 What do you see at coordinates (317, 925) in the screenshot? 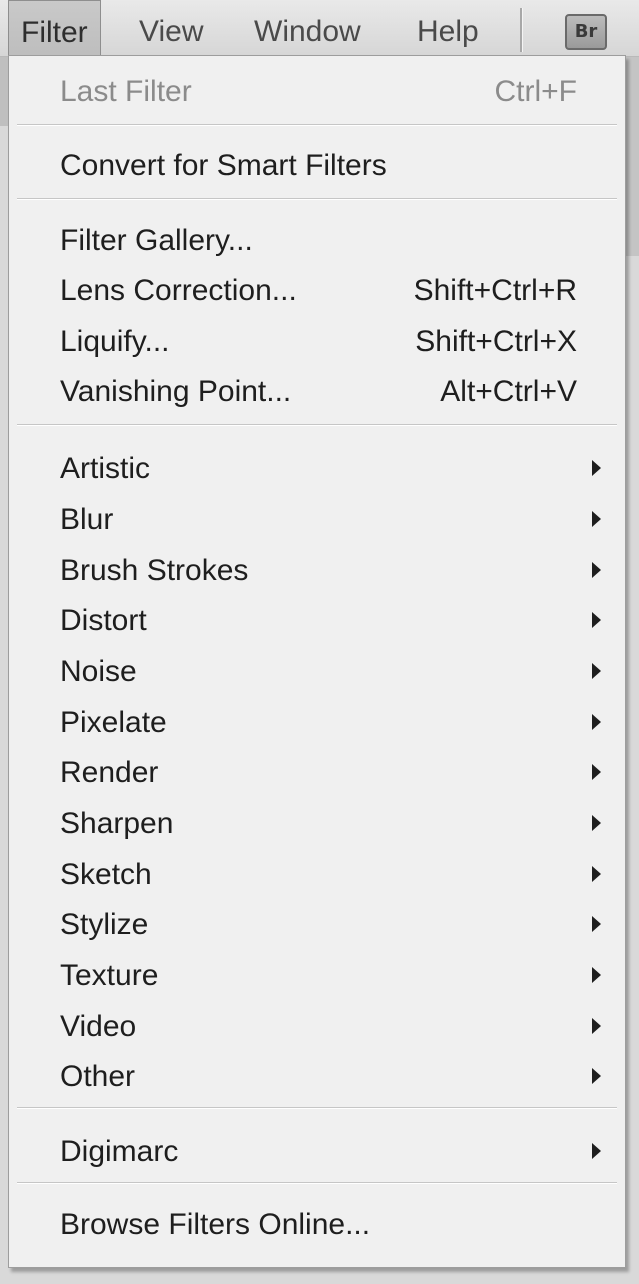
I see `menu-item-stylize: Stylize` at bounding box center [317, 925].